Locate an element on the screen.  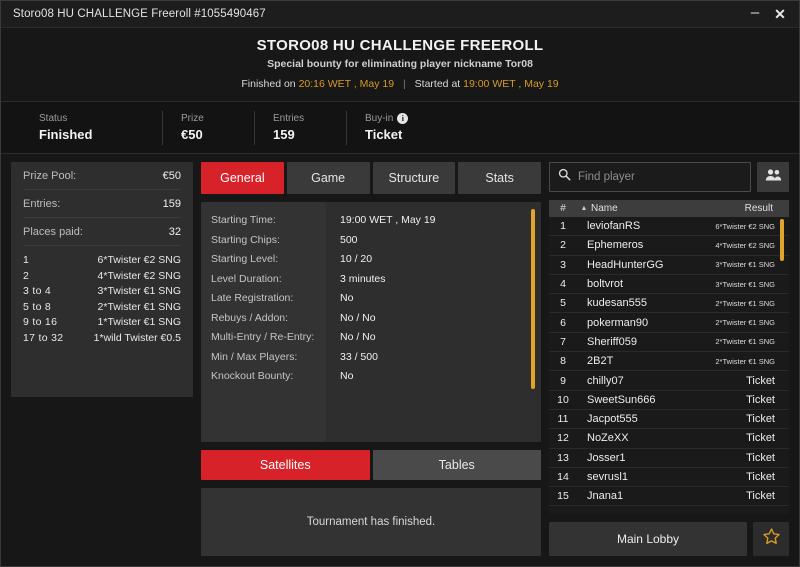
subtab-tables: Tables is located at coordinates (456, 465).